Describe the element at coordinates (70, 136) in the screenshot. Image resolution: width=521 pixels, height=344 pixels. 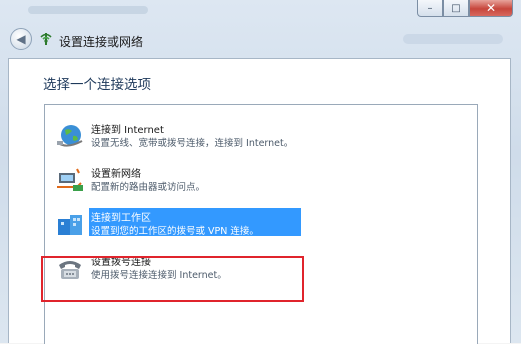
I see `globe-network-icon` at that location.